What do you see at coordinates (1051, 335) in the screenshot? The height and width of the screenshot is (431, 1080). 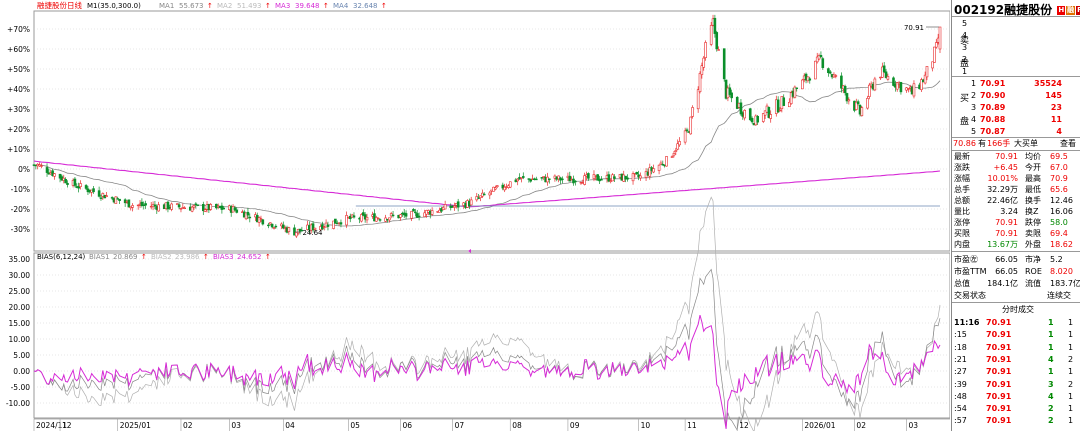 I see `tick-vol: 1` at bounding box center [1051, 335].